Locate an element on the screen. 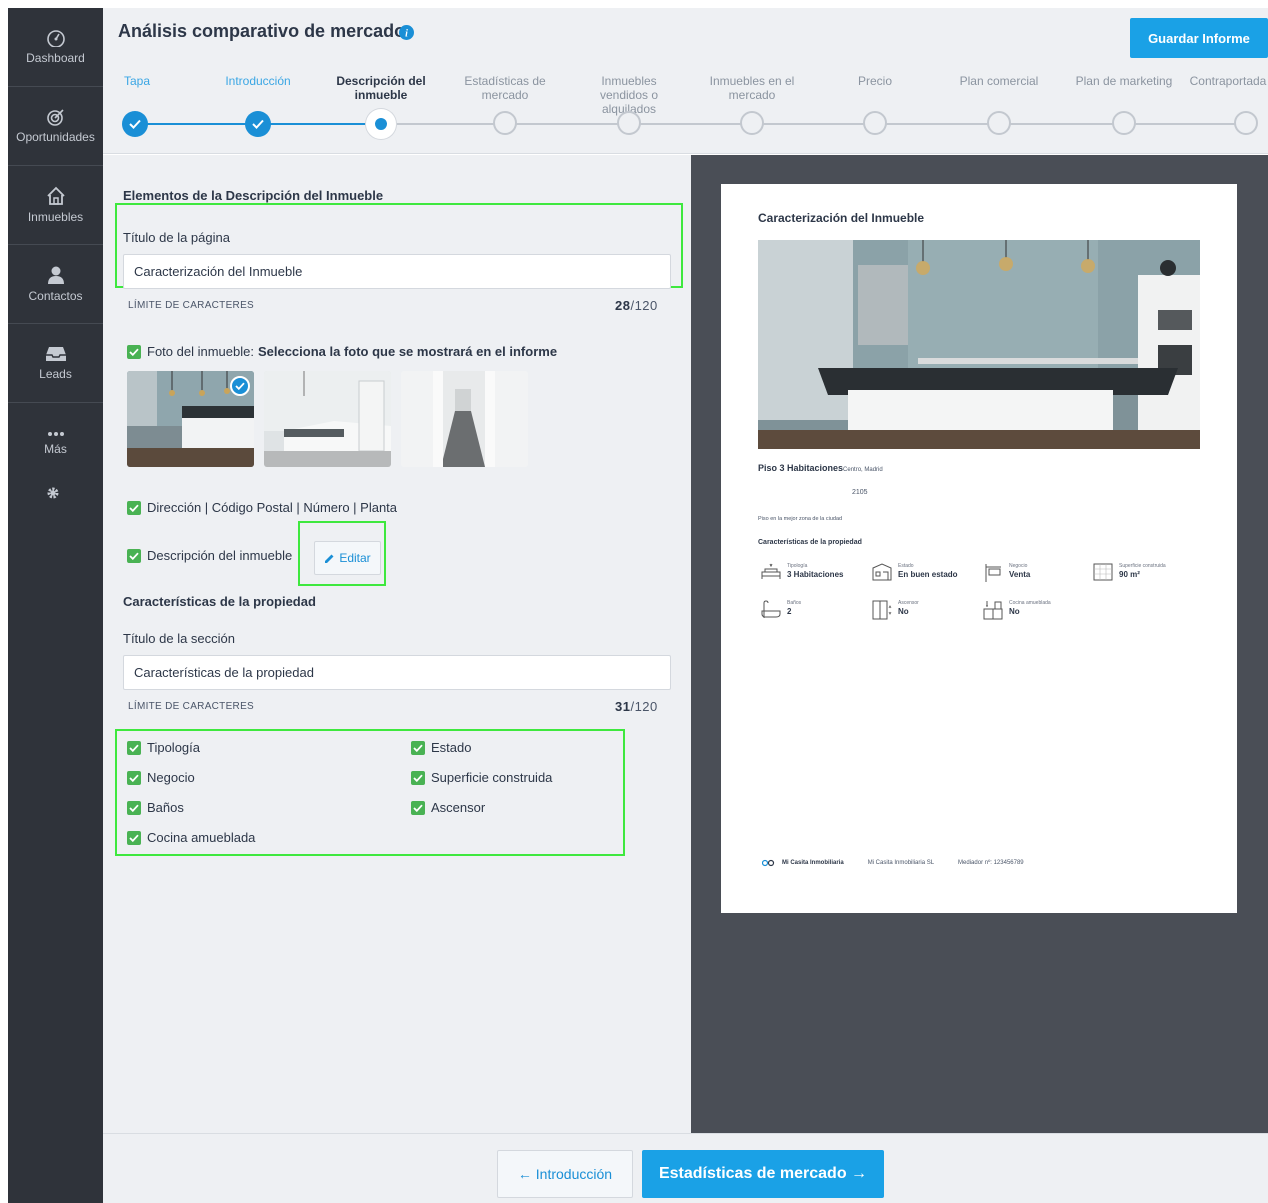  feature-checkbox-banos: Baños is located at coordinates (155, 807).